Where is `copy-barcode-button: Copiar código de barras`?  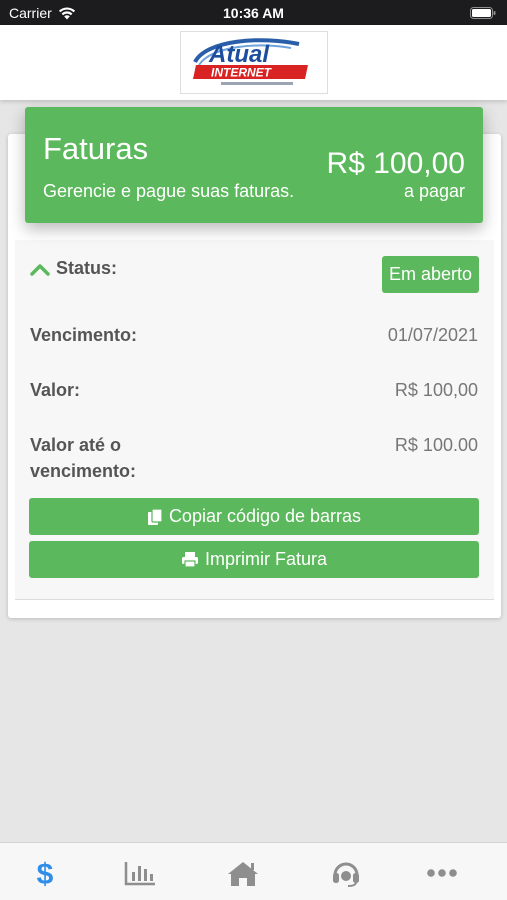 copy-barcode-button: Copiar código de barras is located at coordinates (254, 516).